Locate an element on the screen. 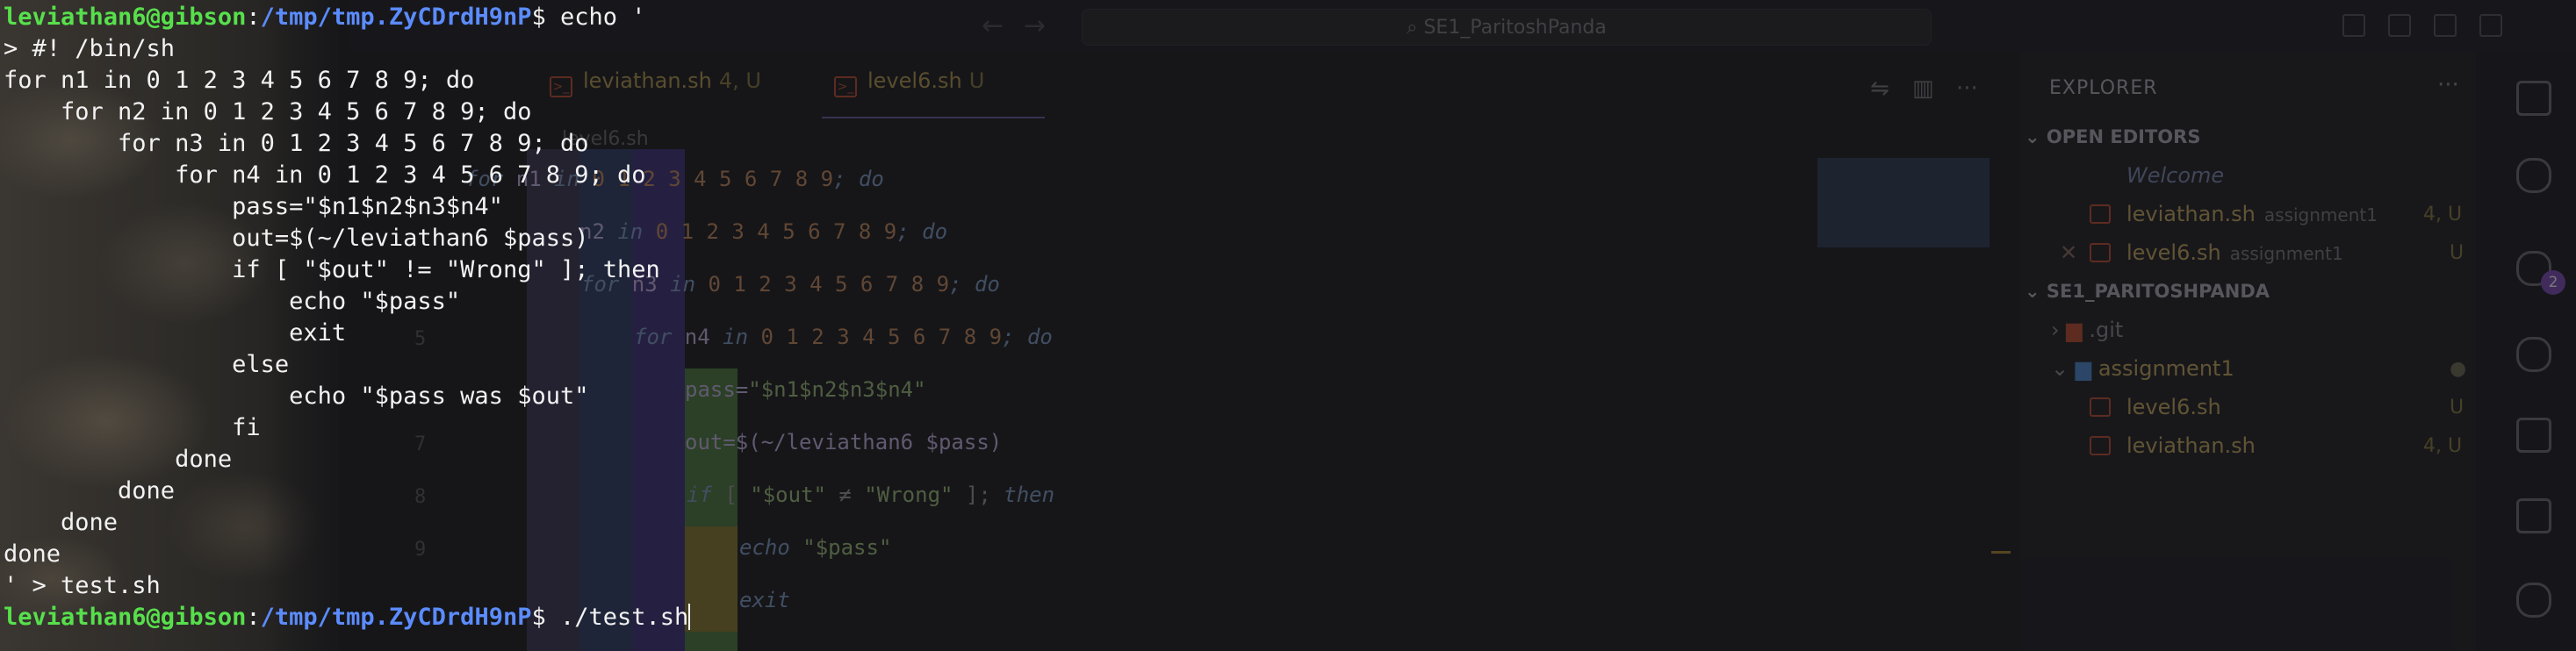  open-editor-welcome: Welcome is located at coordinates (2175, 176).